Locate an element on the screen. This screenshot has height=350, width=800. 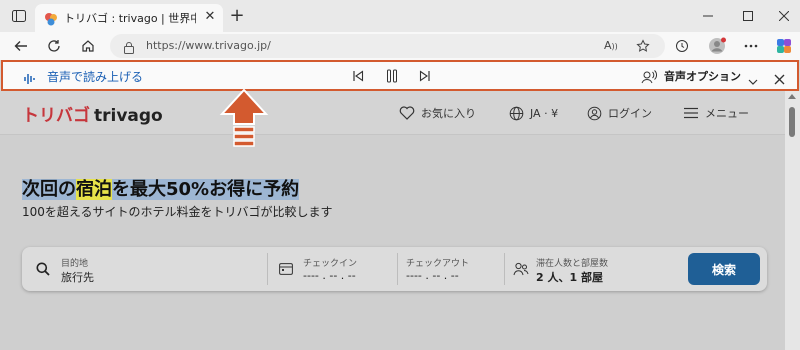
next-paragraph-icon is located at coordinates (425, 76).